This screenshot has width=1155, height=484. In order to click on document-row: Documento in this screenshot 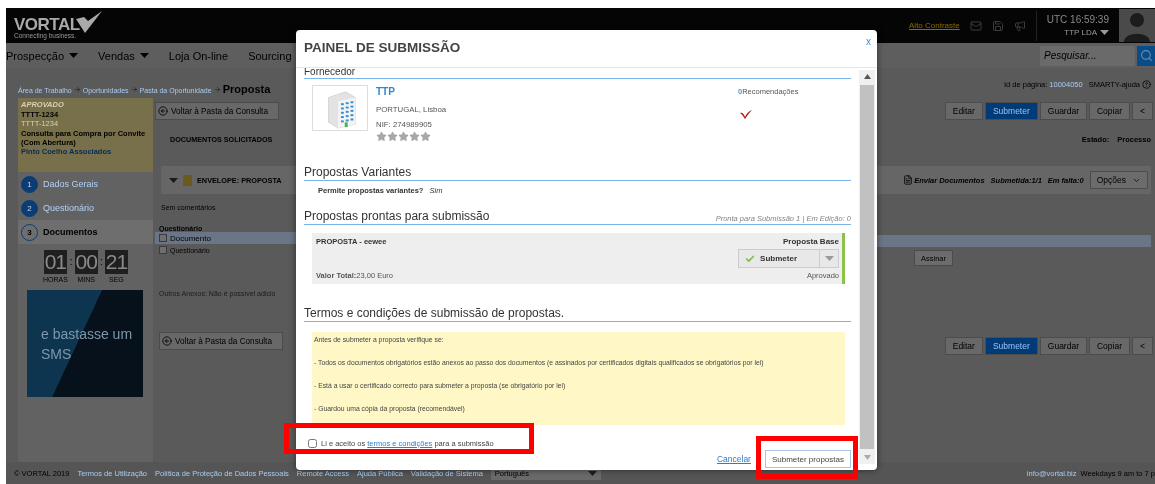, I will do `click(225, 238)`.